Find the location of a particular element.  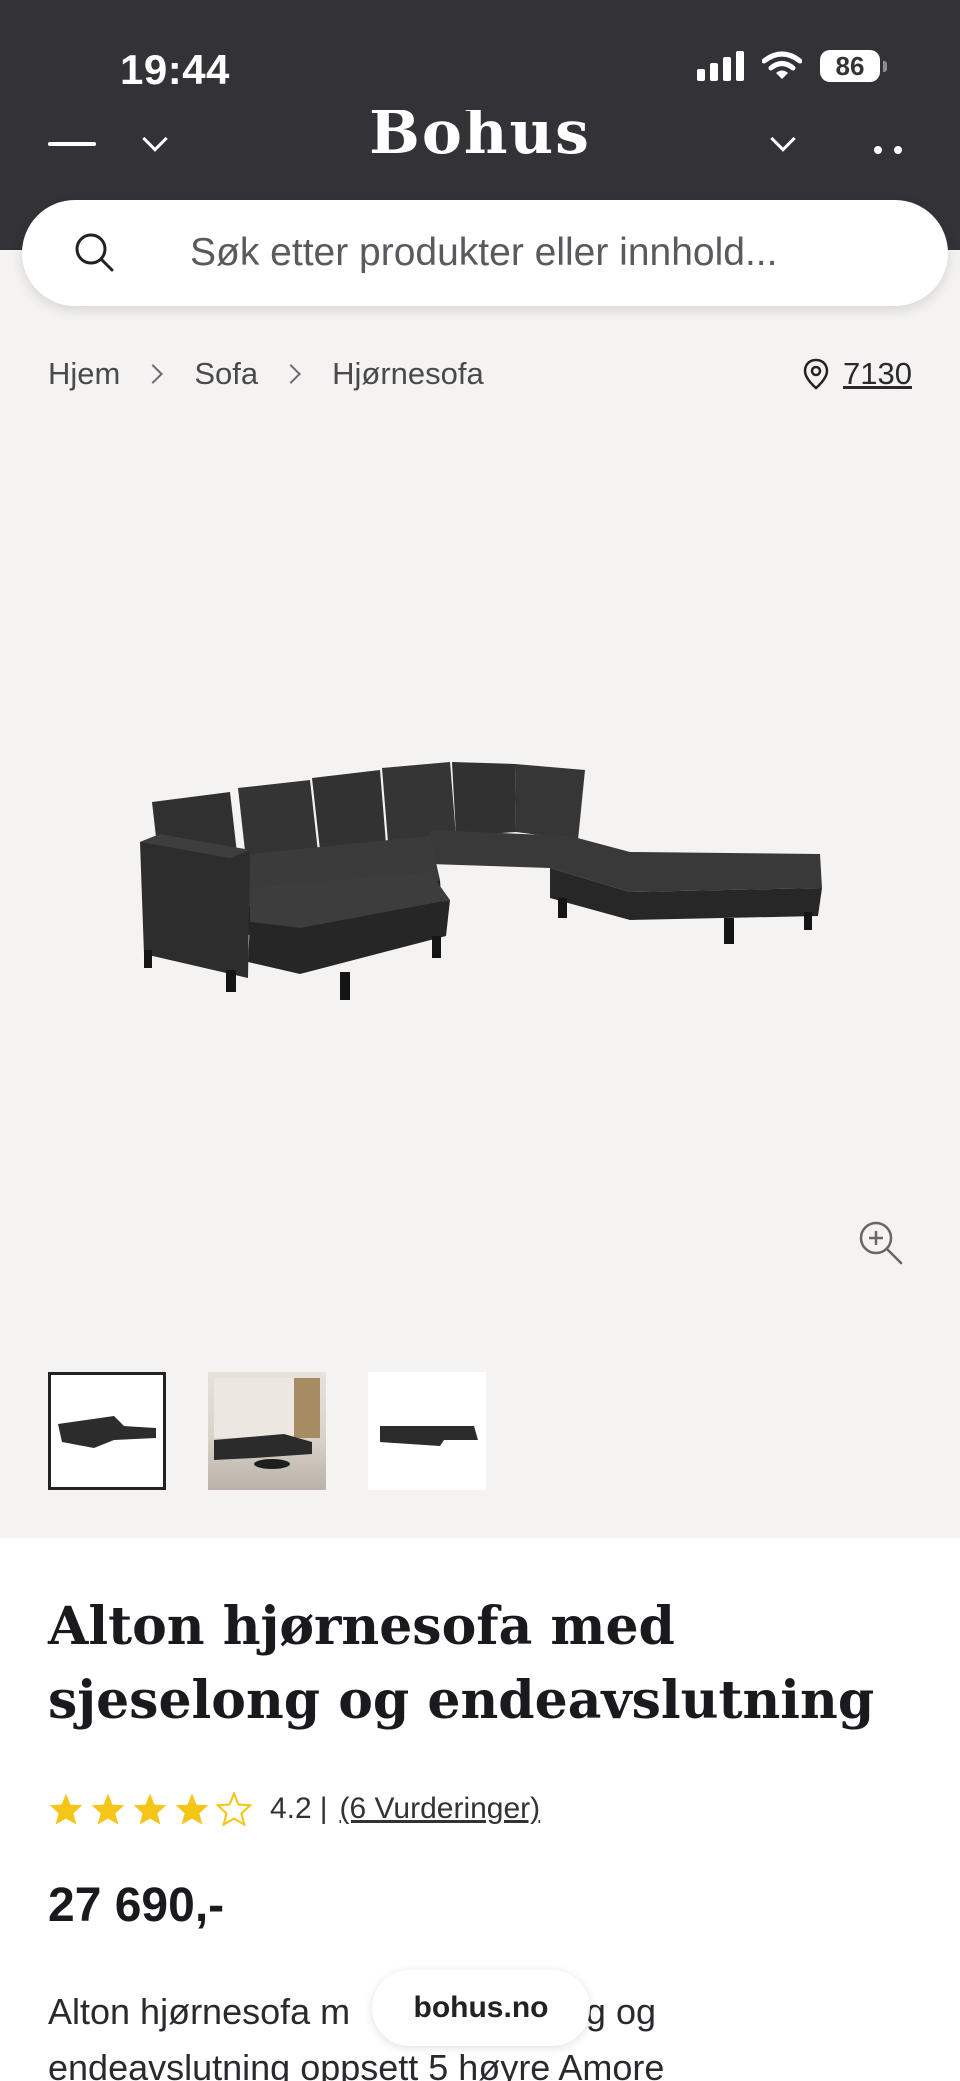

reviews-link: (6 Vurderinger) is located at coordinates (440, 1809).